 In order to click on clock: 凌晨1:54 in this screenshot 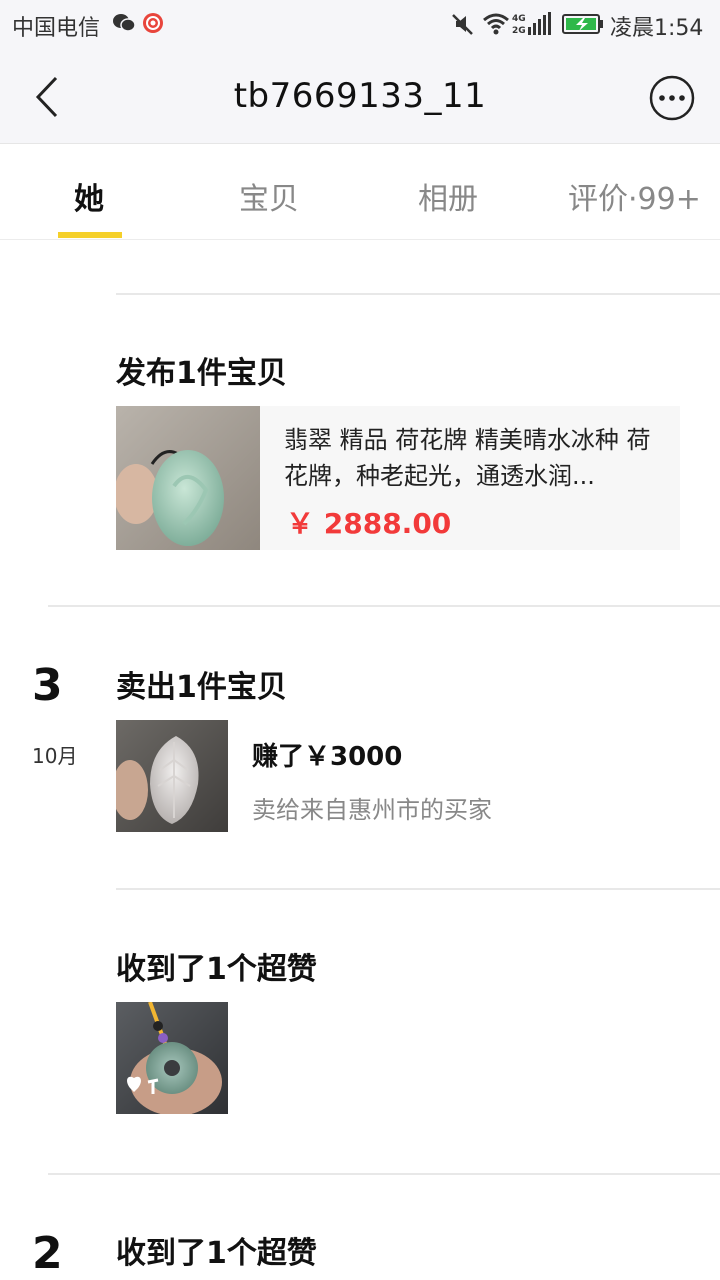, I will do `click(657, 28)`.